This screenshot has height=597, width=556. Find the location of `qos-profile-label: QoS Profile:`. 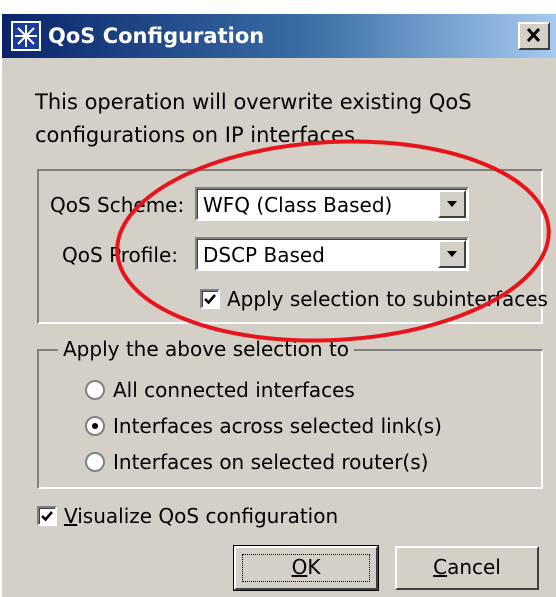

qos-profile-label: QoS Profile: is located at coordinates (120, 255).